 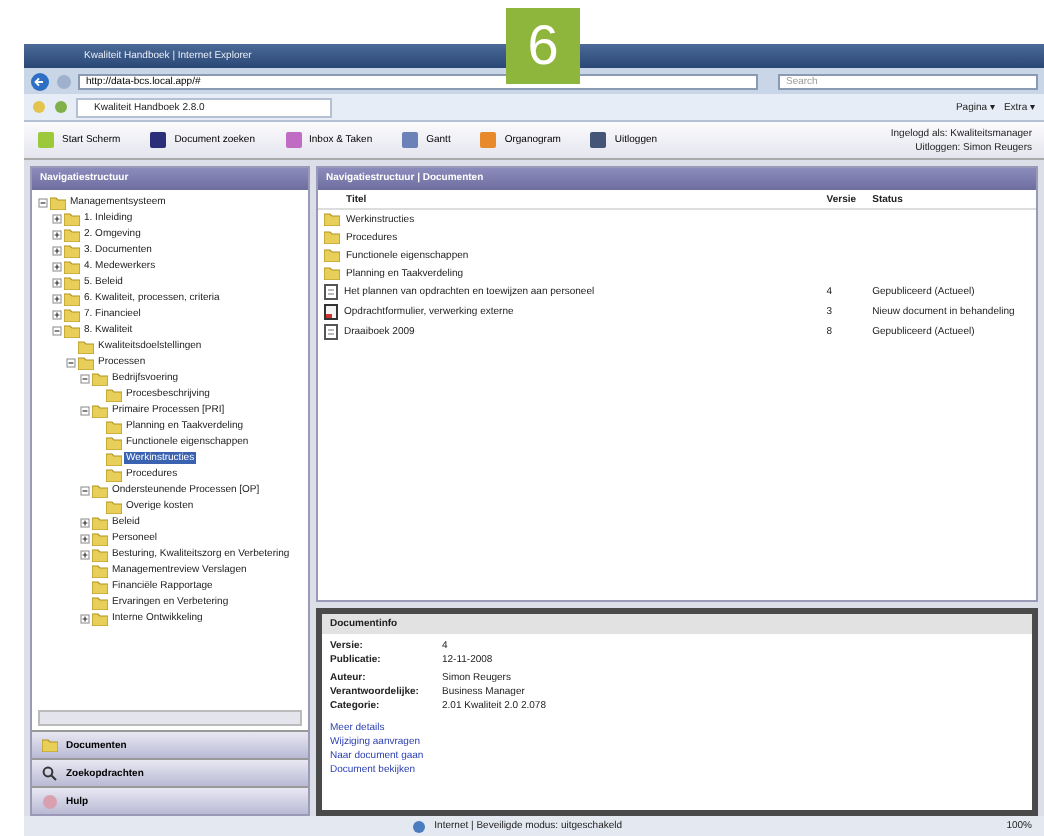 I want to click on scrollbar, so click(x=170, y=718).